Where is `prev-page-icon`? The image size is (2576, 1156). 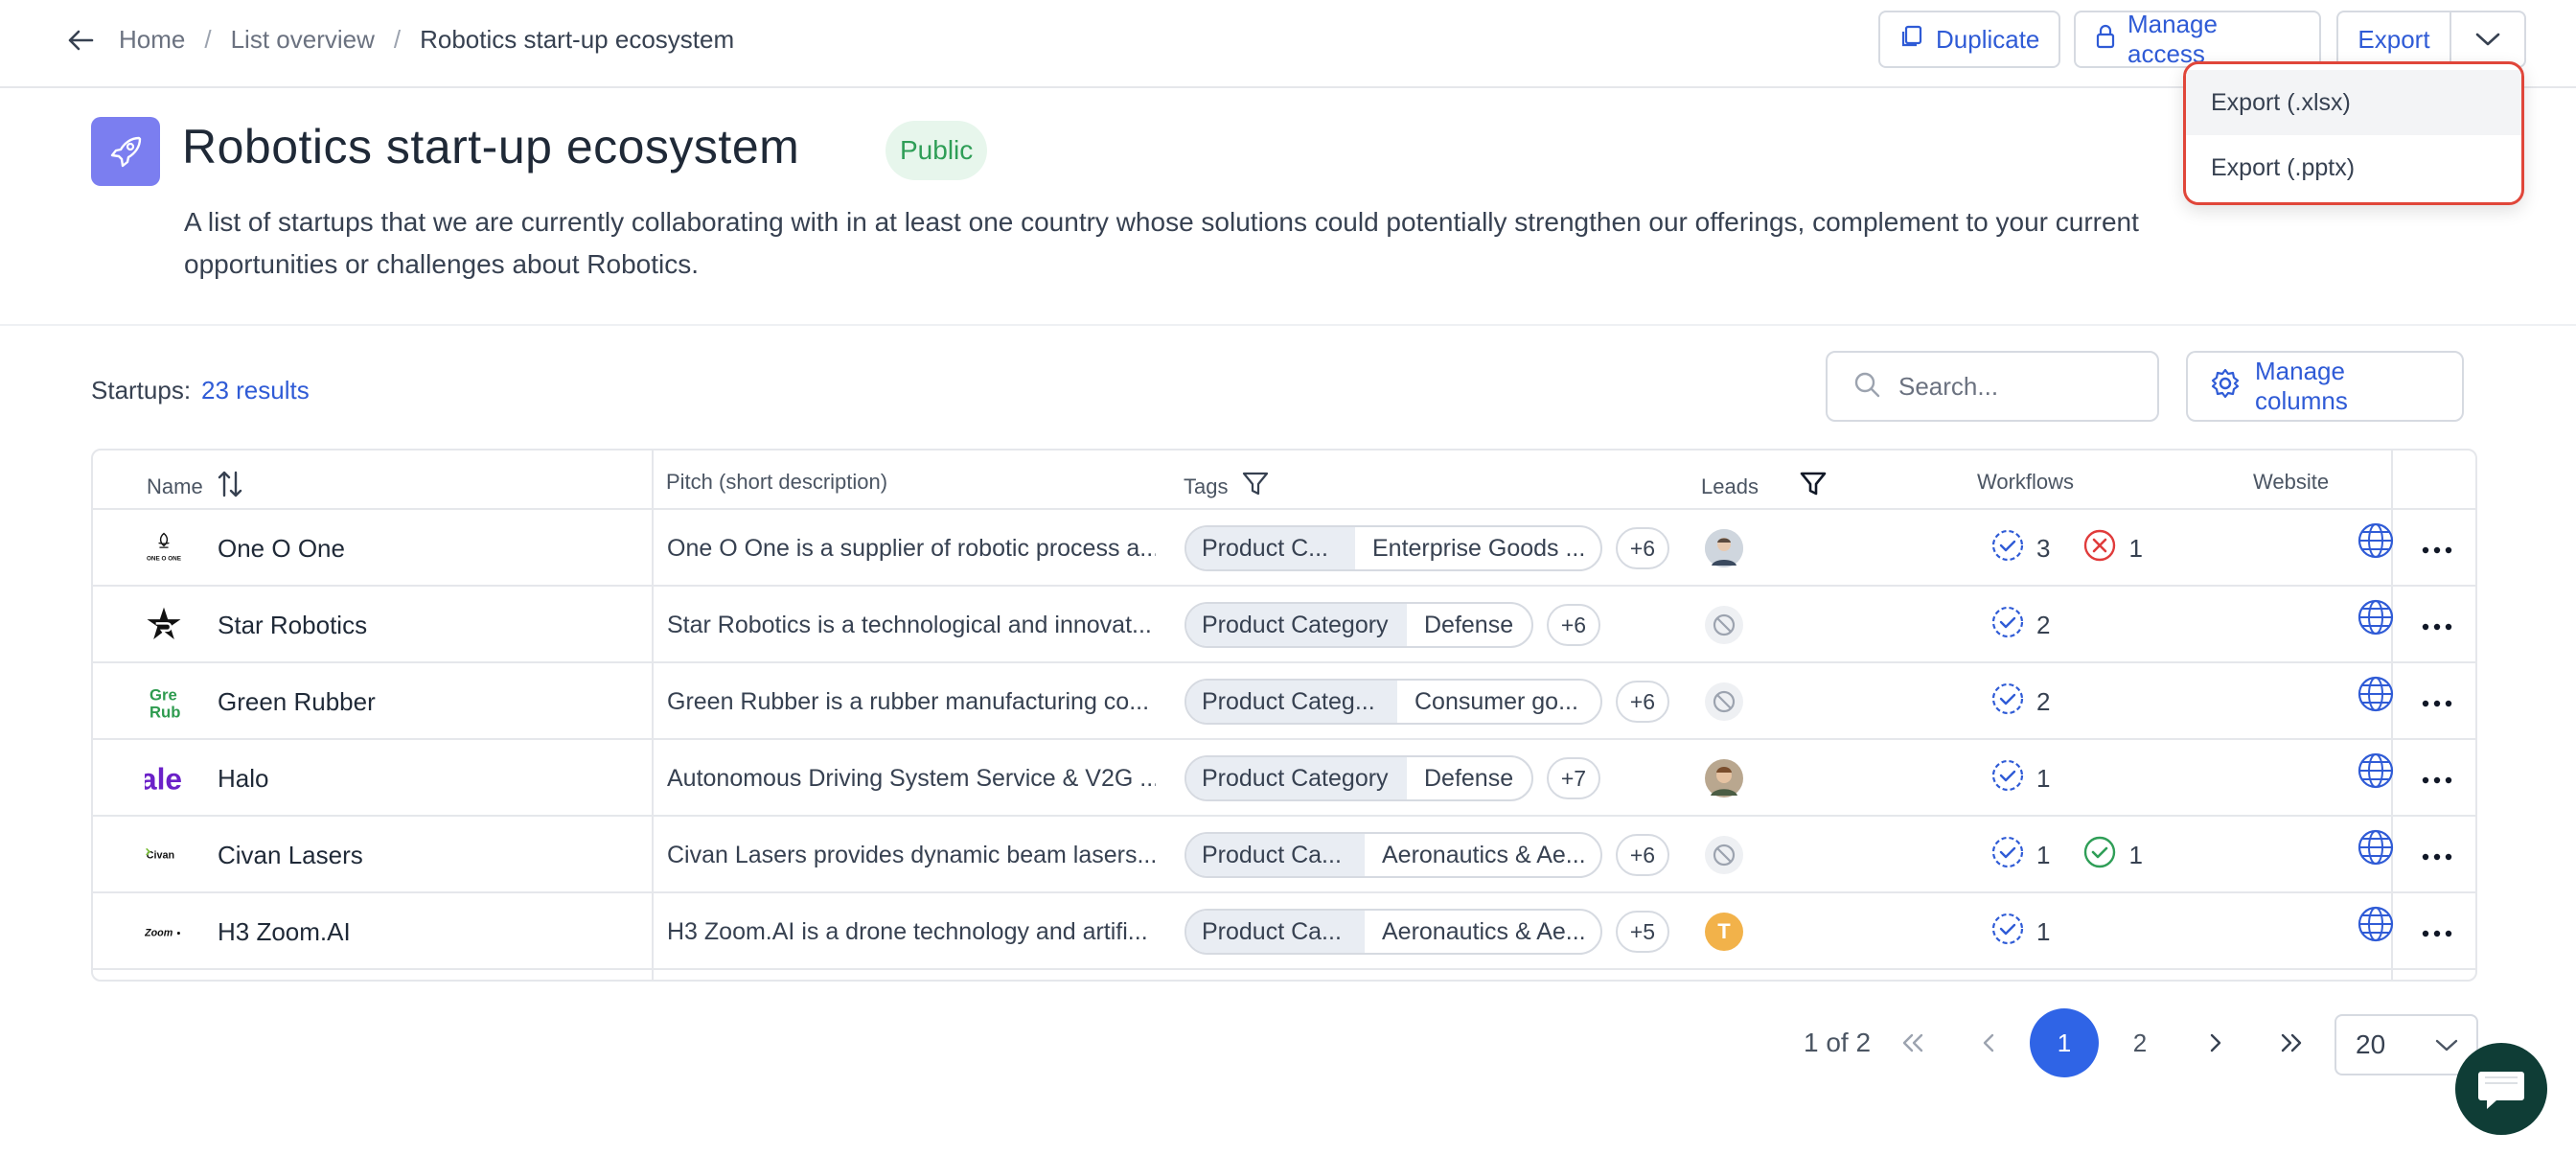 prev-page-icon is located at coordinates (1989, 1042).